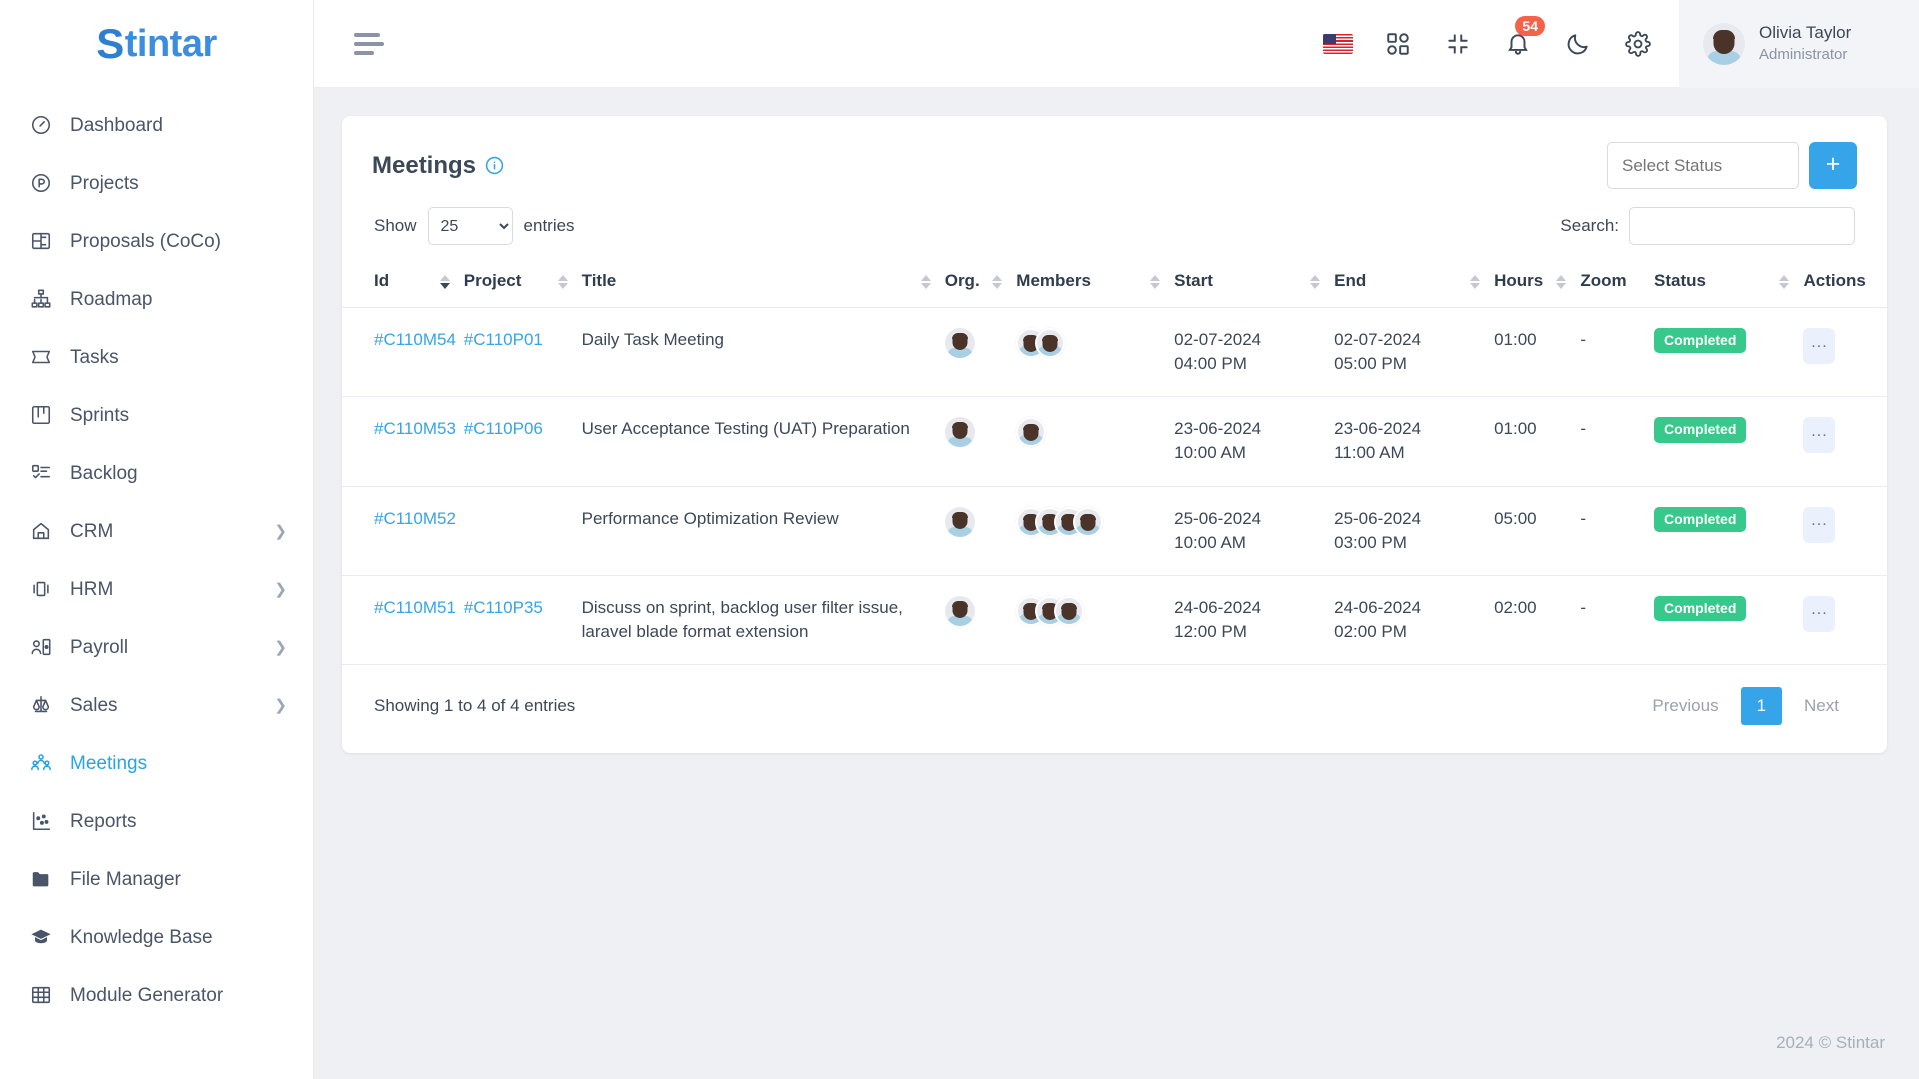 The image size is (1919, 1079). Describe the element at coordinates (1761, 706) in the screenshot. I see `pagination-page-1: 1` at that location.